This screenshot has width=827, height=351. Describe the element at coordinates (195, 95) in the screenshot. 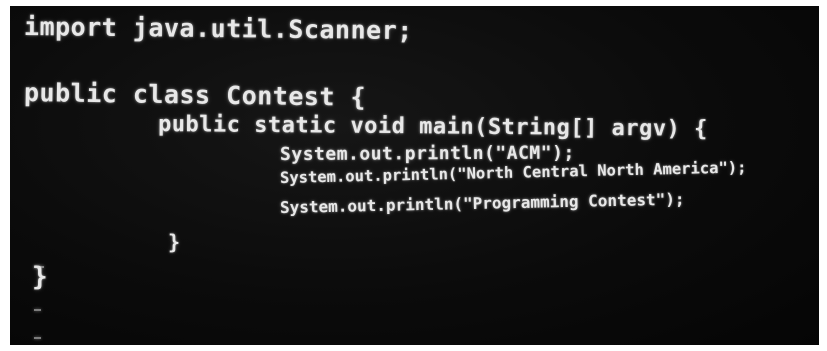

I see `code-line-class-declaration: public class Contest {` at that location.